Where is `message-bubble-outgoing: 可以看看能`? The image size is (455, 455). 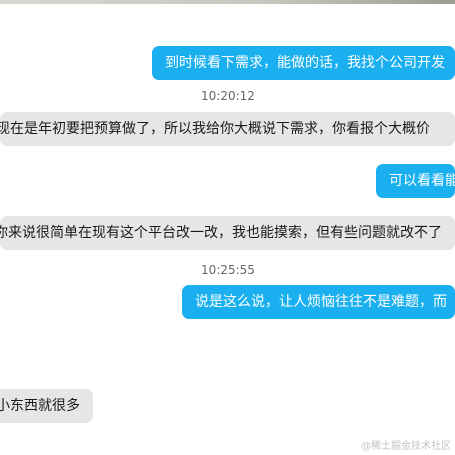
message-bubble-outgoing: 可以看看能 is located at coordinates (415, 181).